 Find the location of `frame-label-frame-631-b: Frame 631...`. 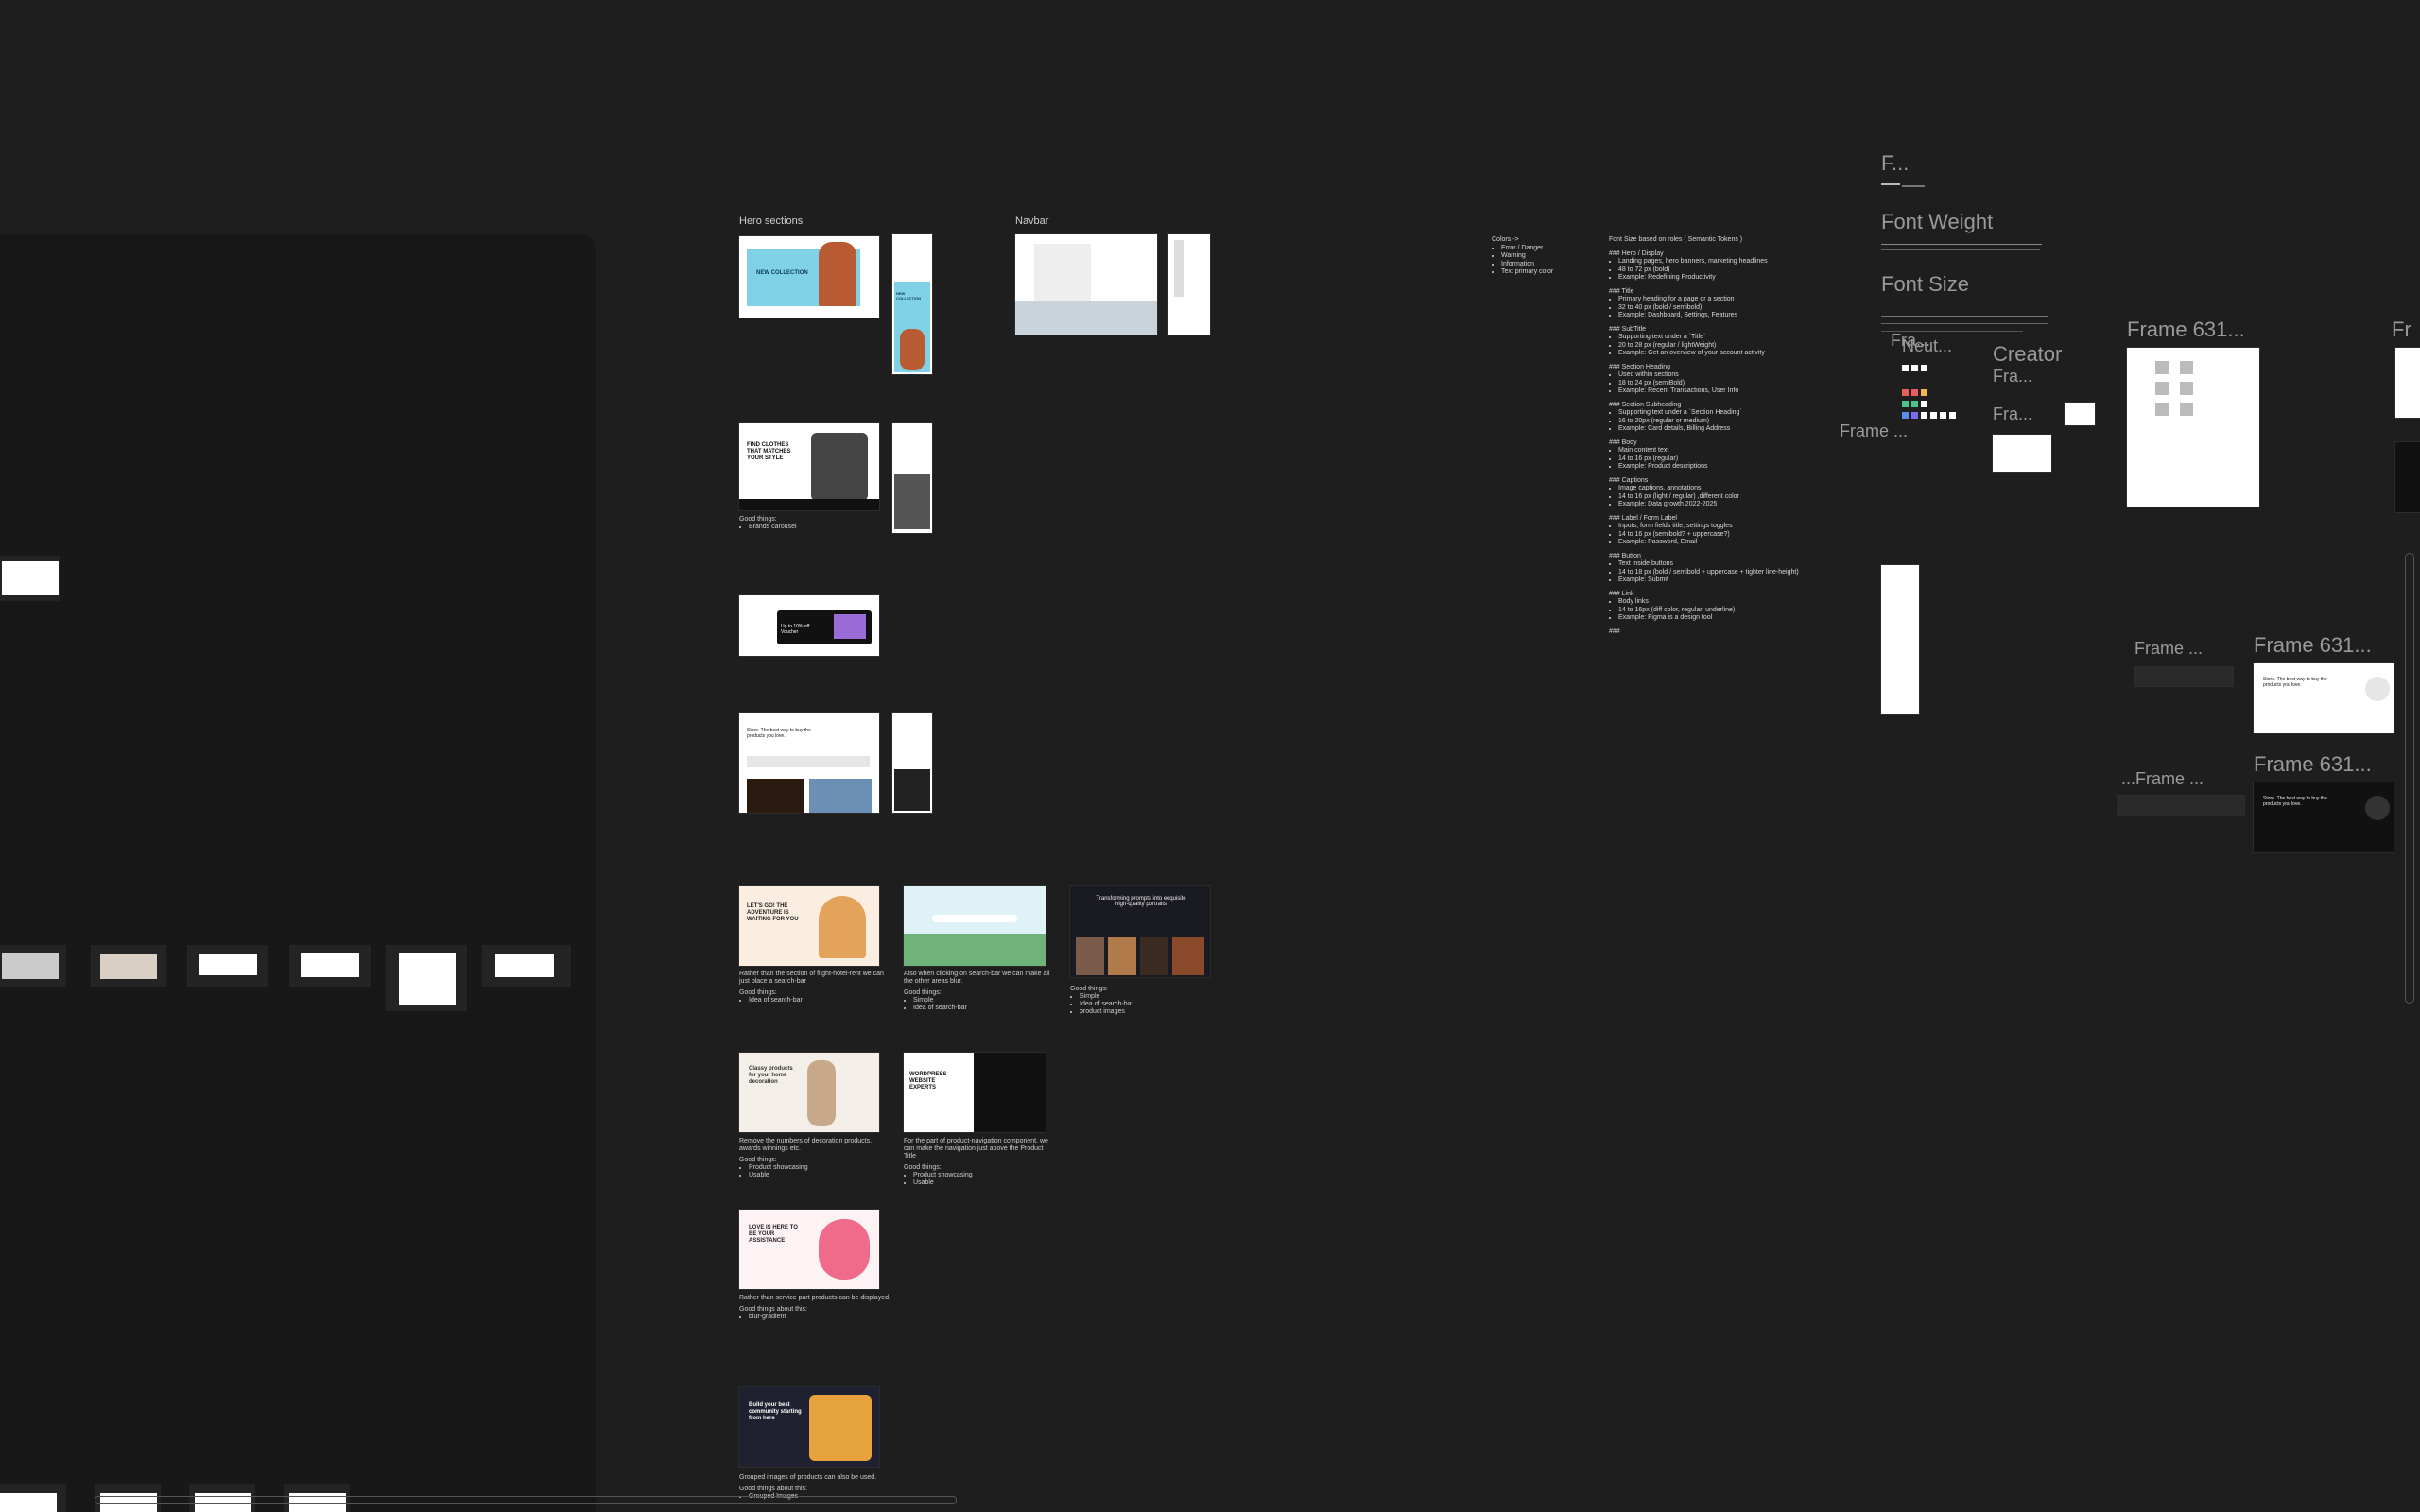

frame-label-frame-631-b: Frame 631... is located at coordinates (2313, 645).